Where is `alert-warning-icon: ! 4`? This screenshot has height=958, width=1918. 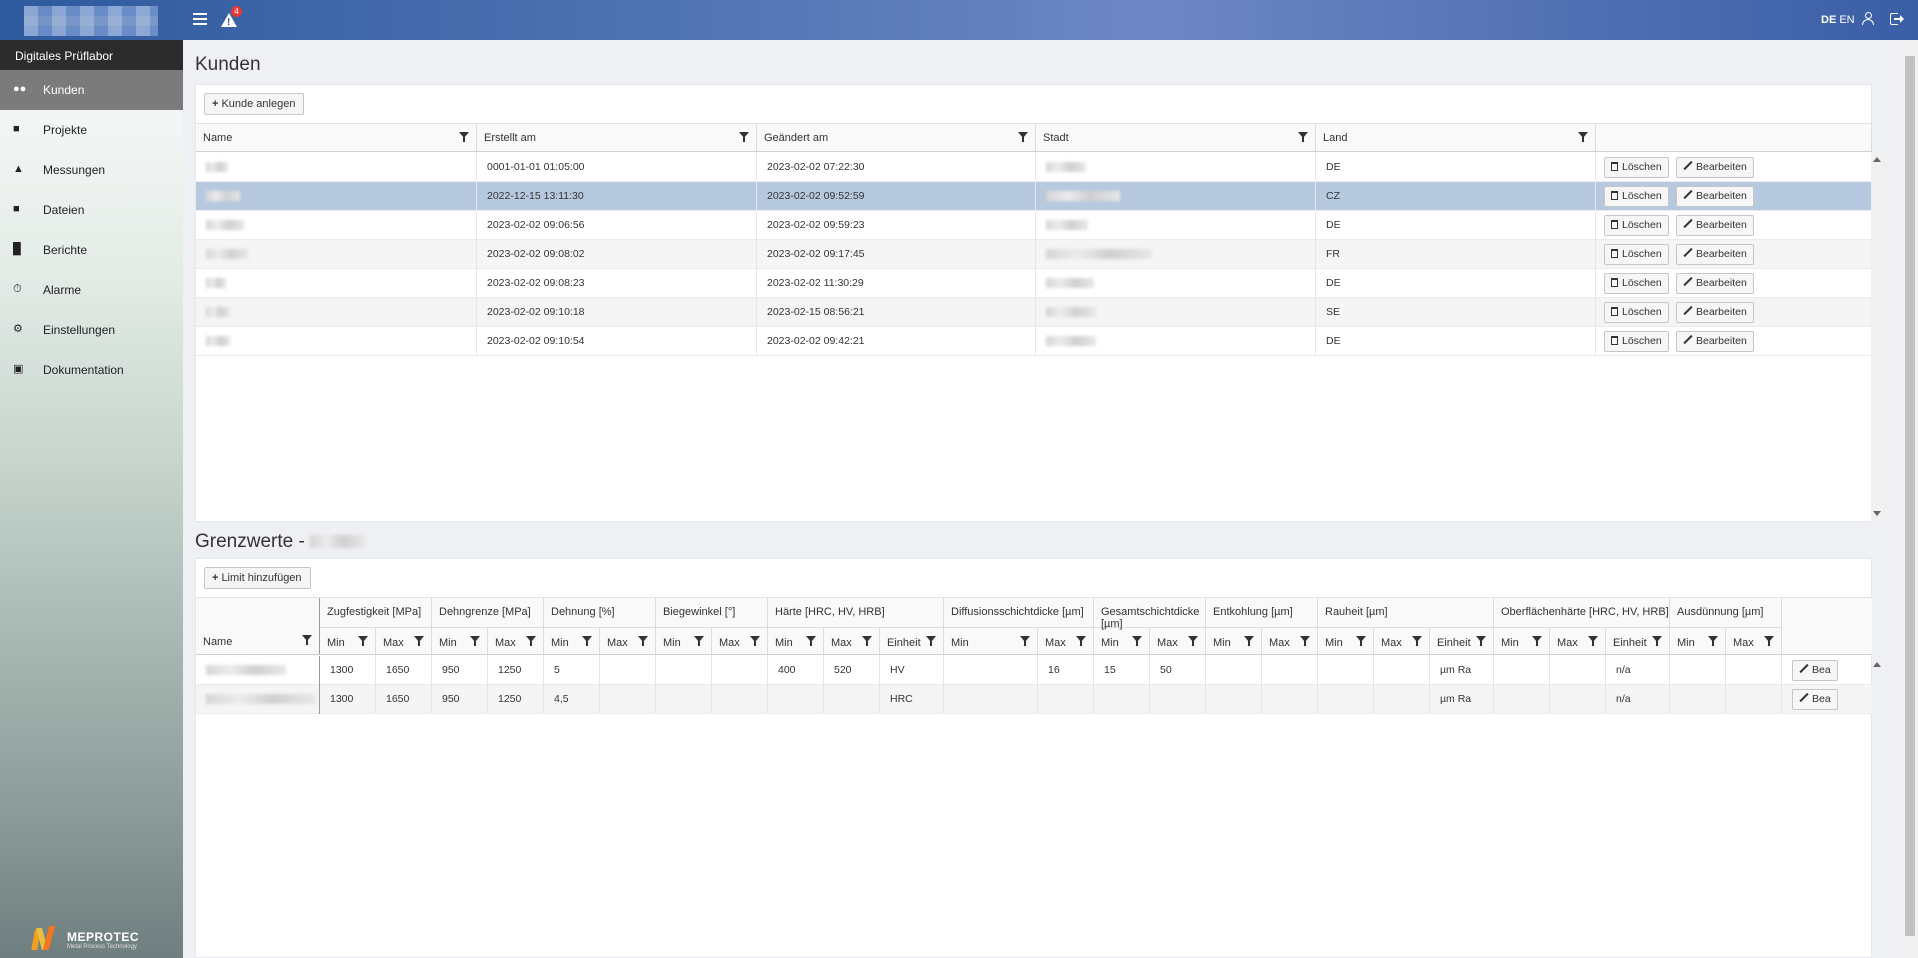
alert-warning-icon: ! 4 is located at coordinates (230, 18).